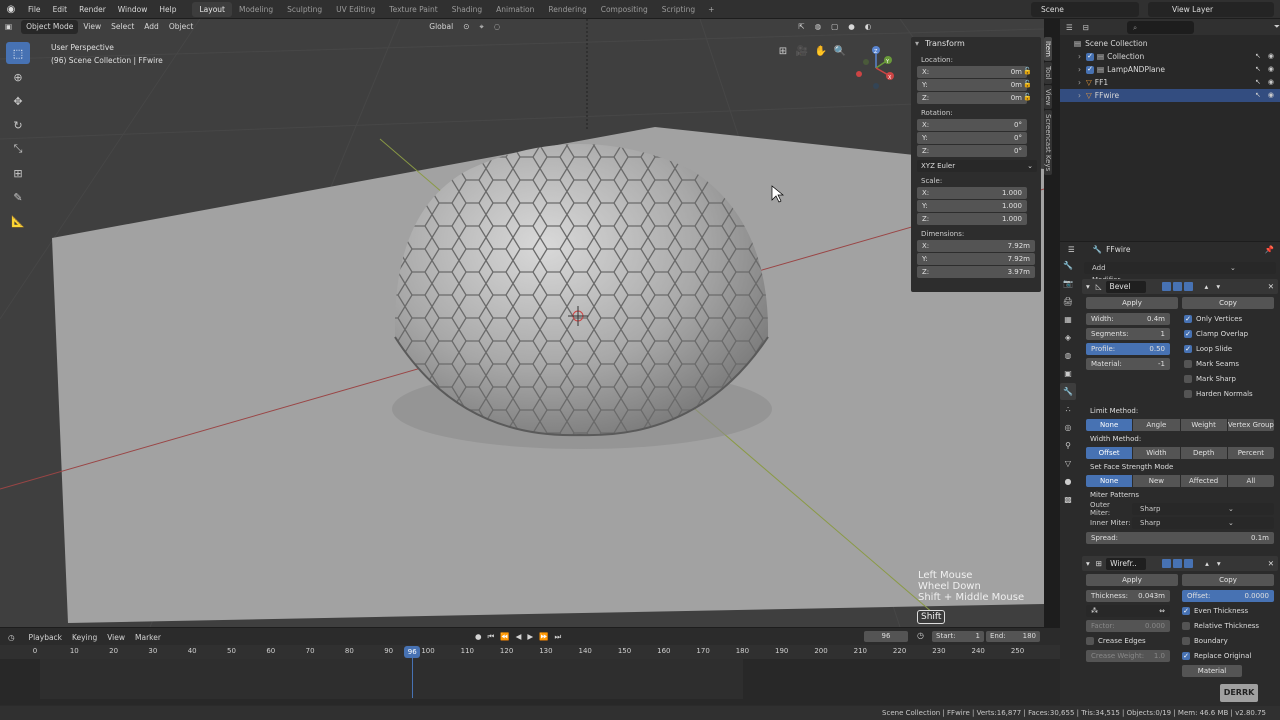 The image size is (1280, 720). Describe the element at coordinates (1228, 626) in the screenshot. I see `relative-thickness-checkbox: Relative Thickness` at that location.